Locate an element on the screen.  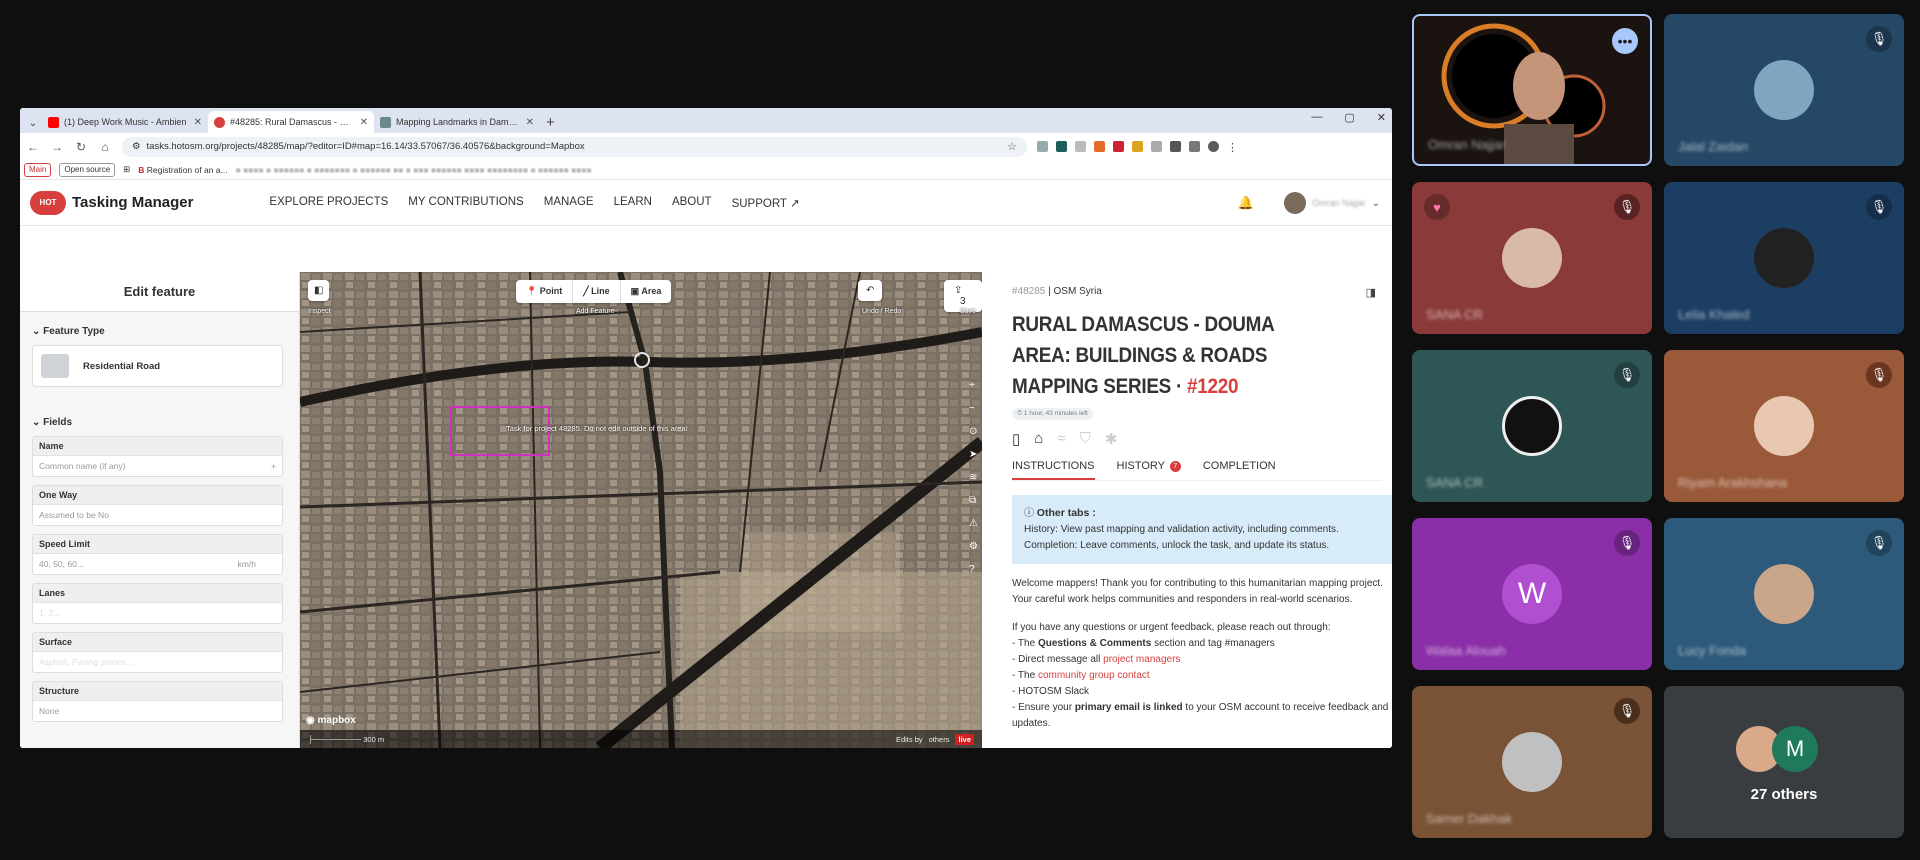
home-icon: ⌂ is located at coordinates (105, 147).